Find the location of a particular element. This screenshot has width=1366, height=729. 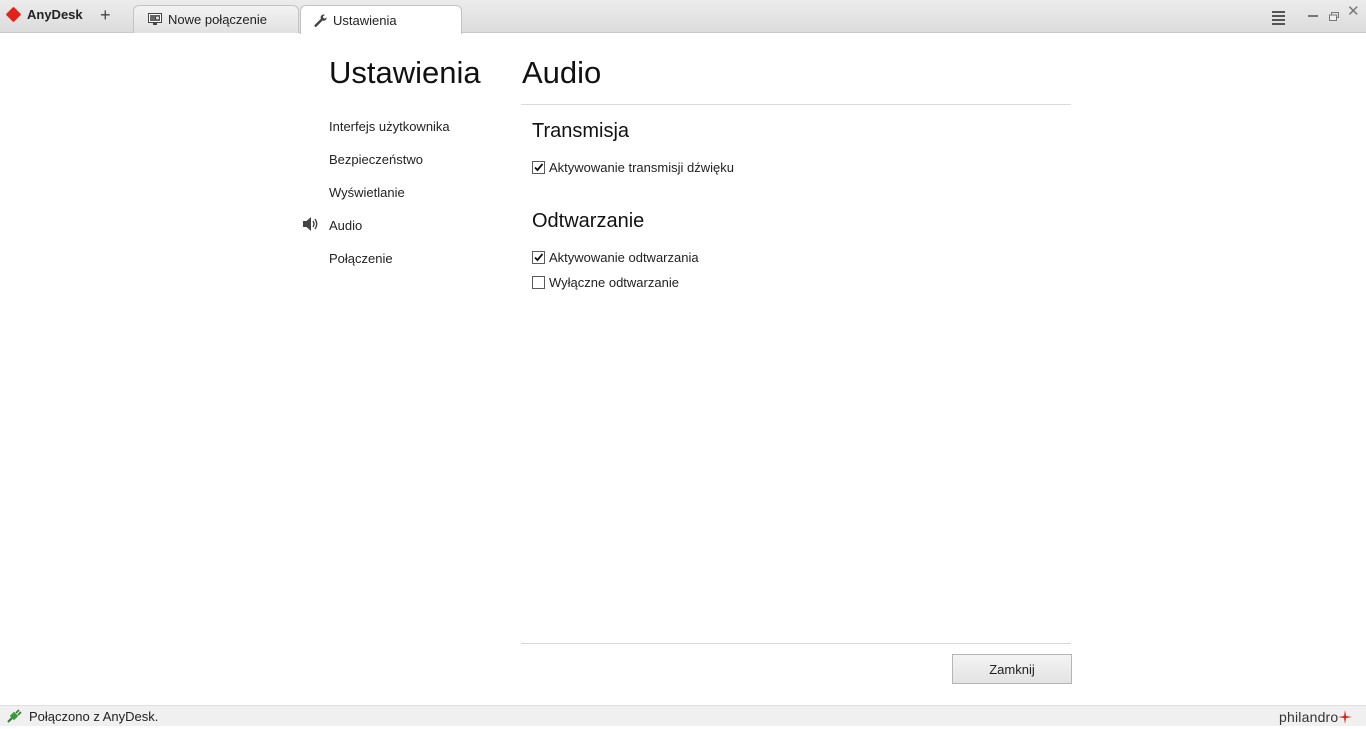

tab-settings: Ustawienia is located at coordinates (381, 19).